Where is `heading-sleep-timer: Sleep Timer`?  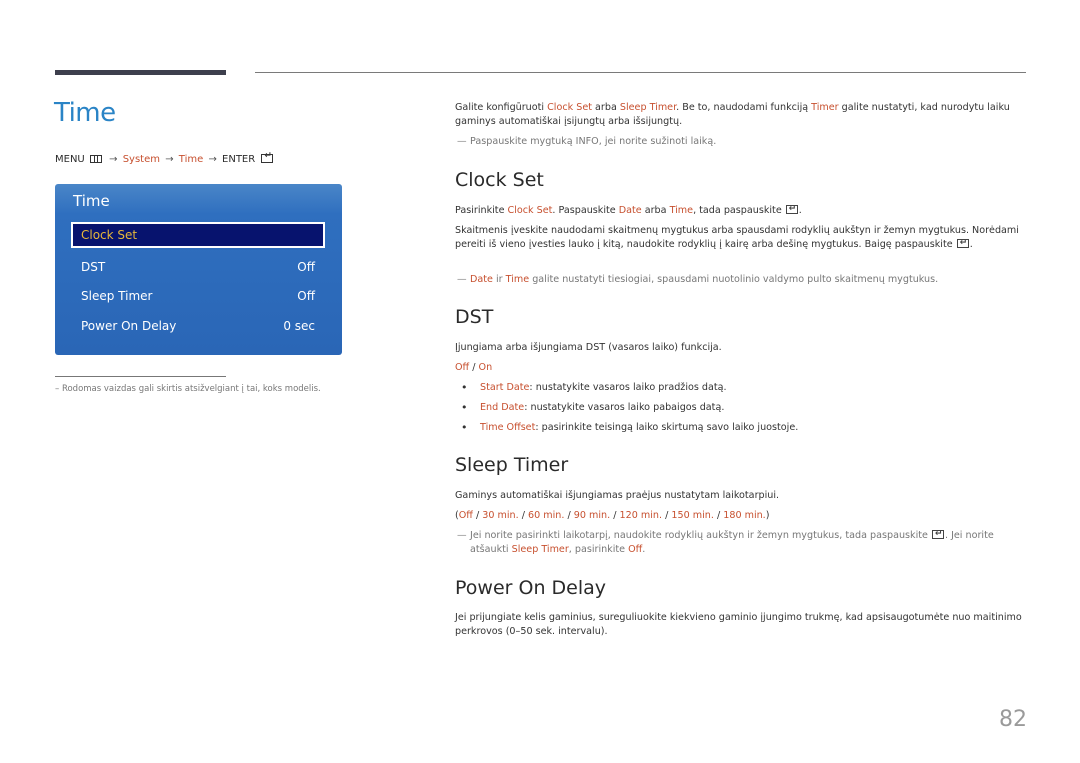
heading-sleep-timer: Sleep Timer is located at coordinates (512, 465).